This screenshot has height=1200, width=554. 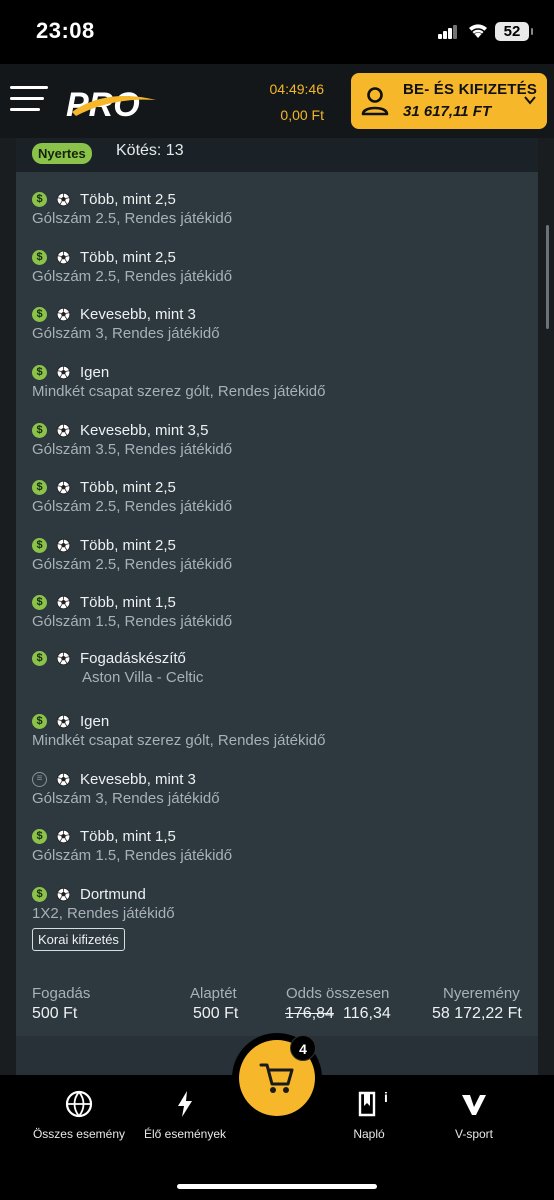 I want to click on nav-all-events: Összes esemény, so click(x=79, y=1115).